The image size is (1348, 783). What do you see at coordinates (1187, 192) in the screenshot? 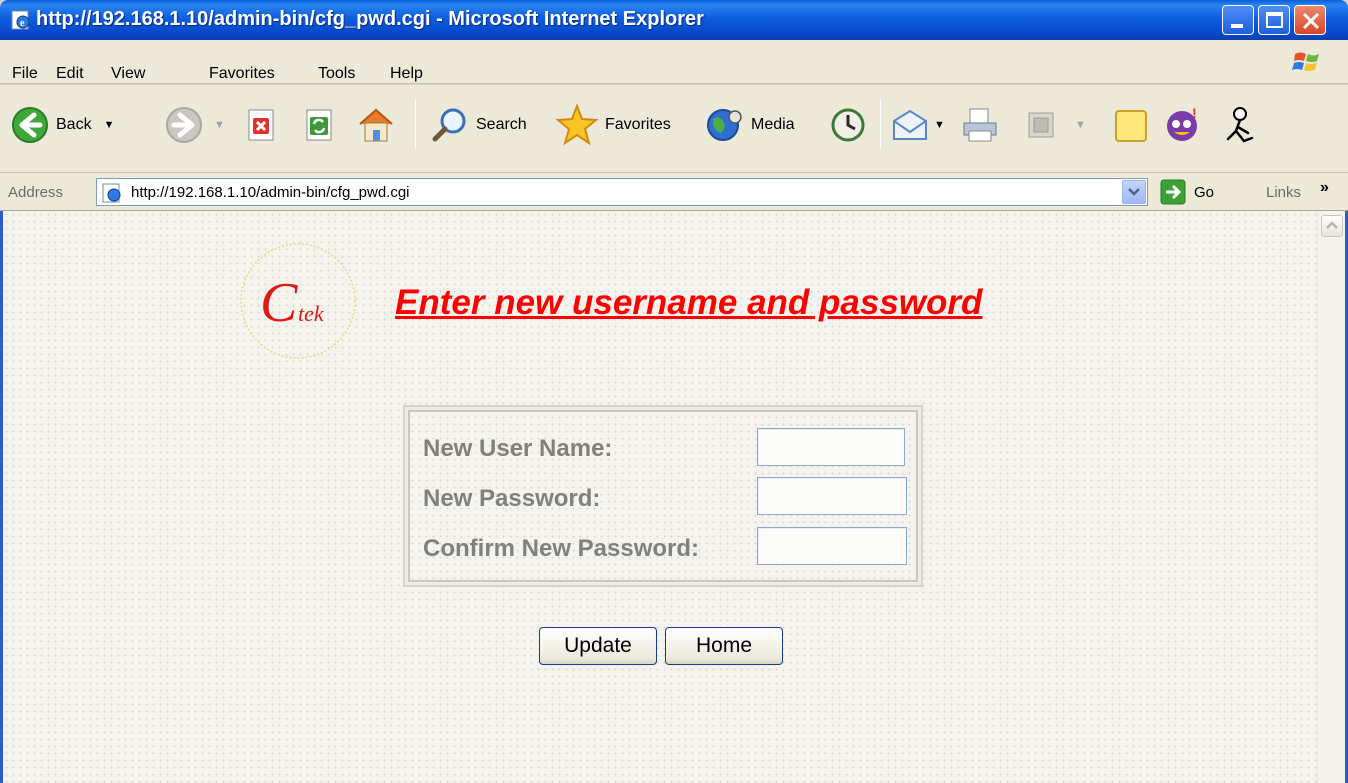
I see `go-button: Go` at bounding box center [1187, 192].